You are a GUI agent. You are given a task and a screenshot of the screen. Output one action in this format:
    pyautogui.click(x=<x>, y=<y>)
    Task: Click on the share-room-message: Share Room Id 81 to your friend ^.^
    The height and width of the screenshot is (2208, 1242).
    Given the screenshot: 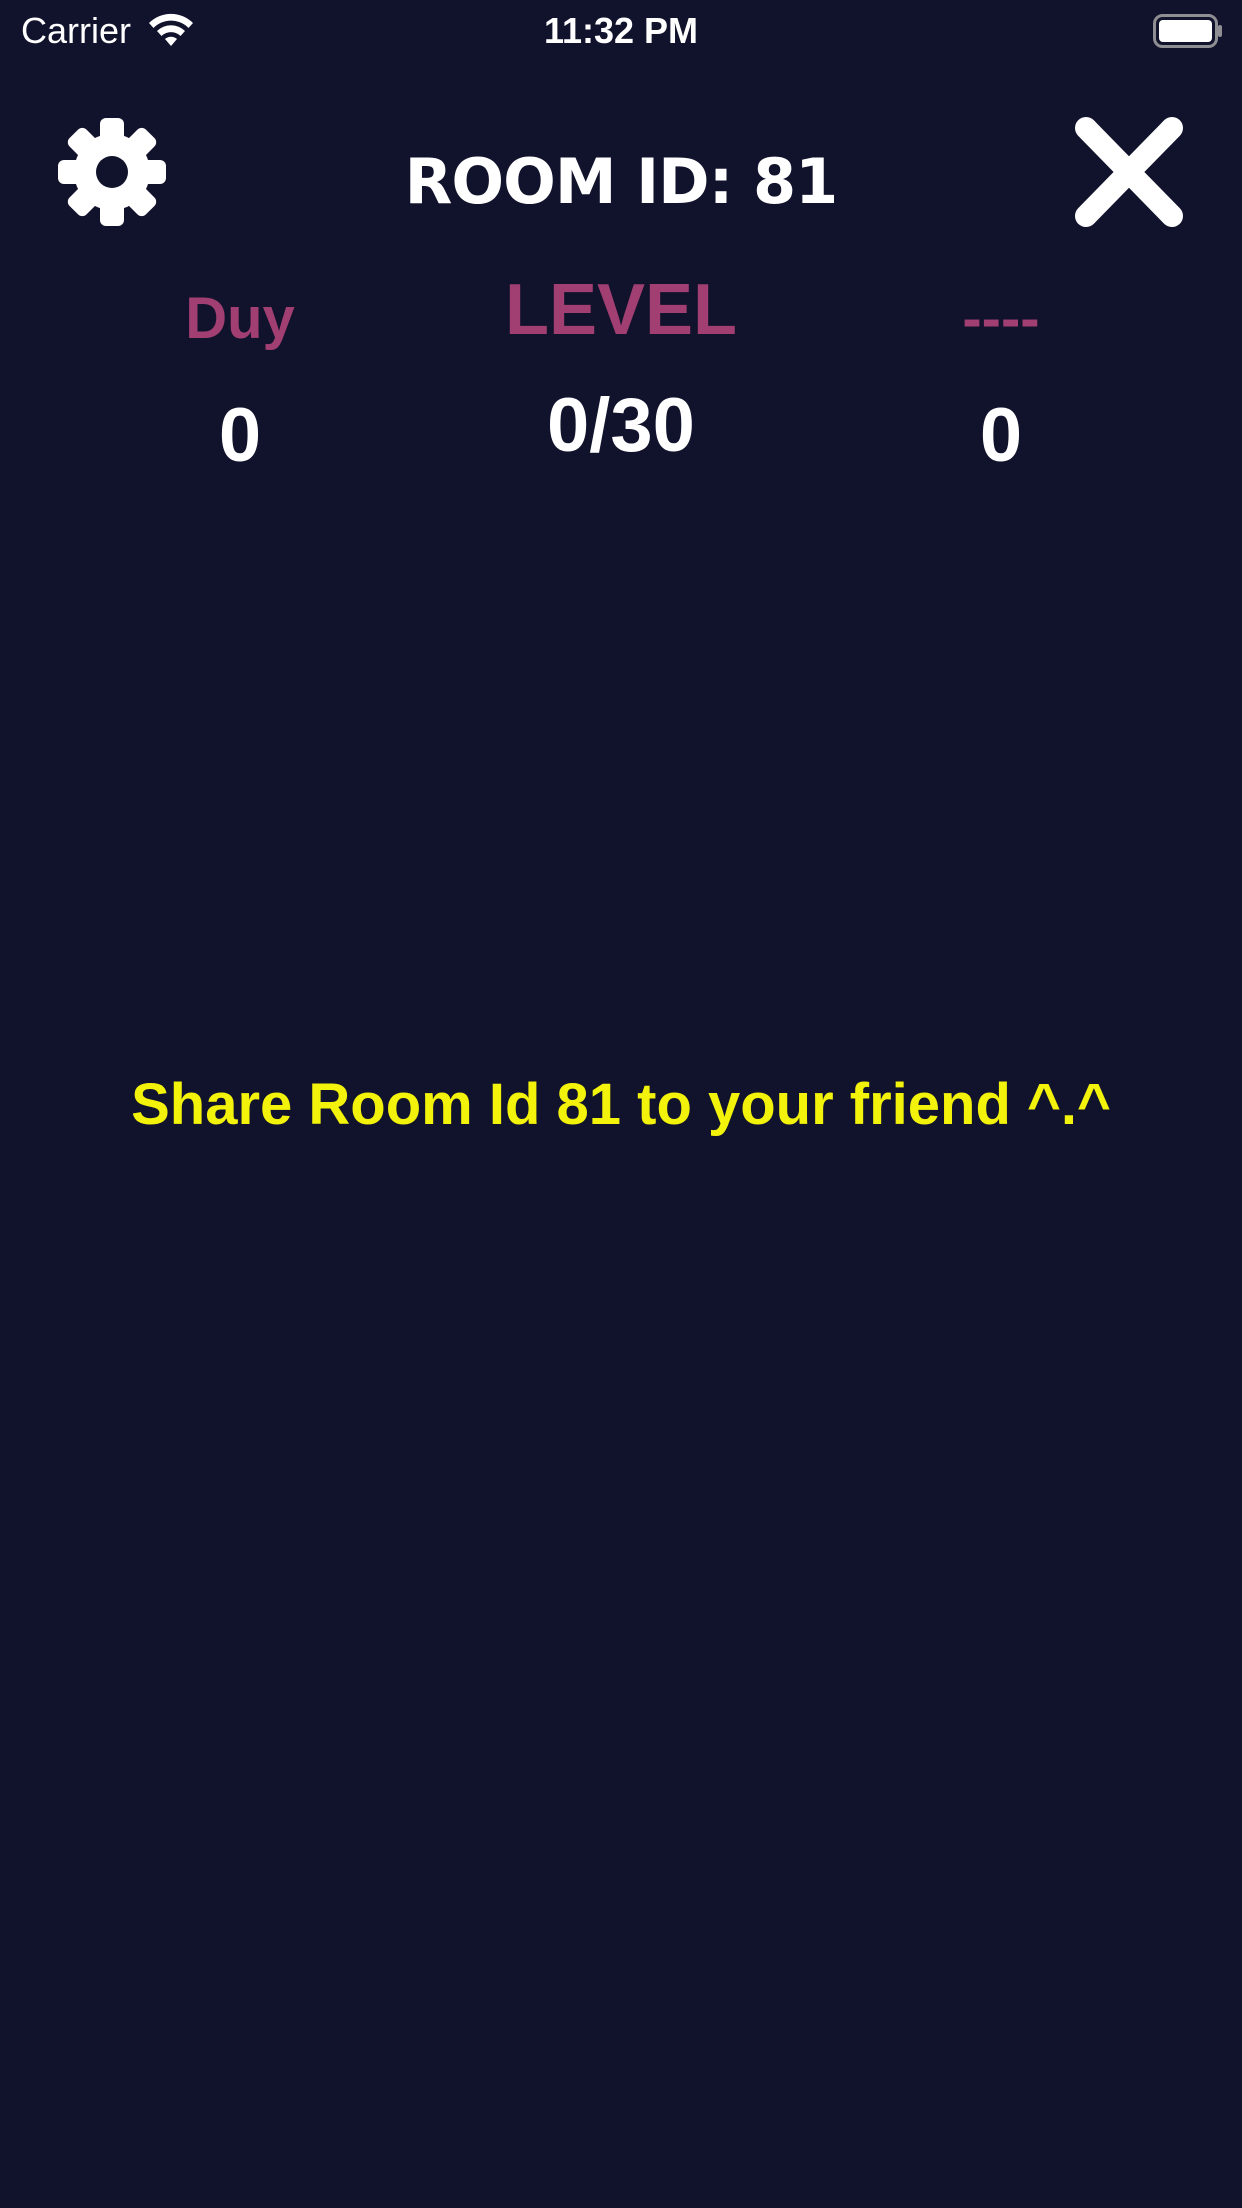 What is the action you would take?
    pyautogui.click(x=621, y=1104)
    